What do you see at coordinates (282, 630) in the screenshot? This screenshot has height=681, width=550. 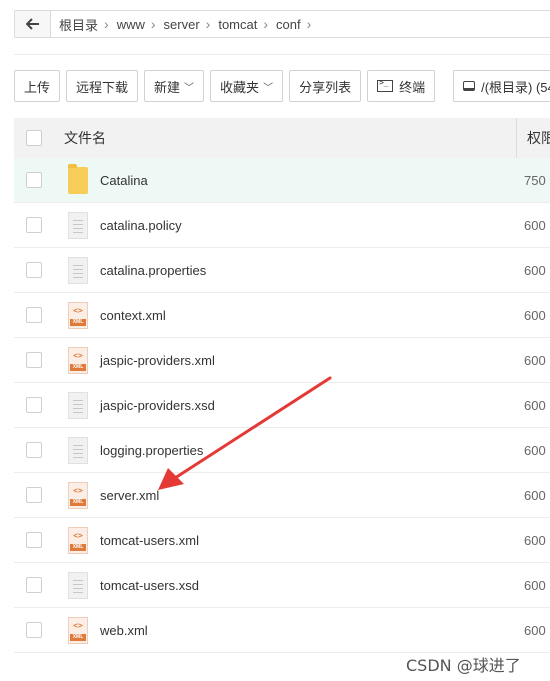 I see `table-row: <>XML web.xml 600 ,` at bounding box center [282, 630].